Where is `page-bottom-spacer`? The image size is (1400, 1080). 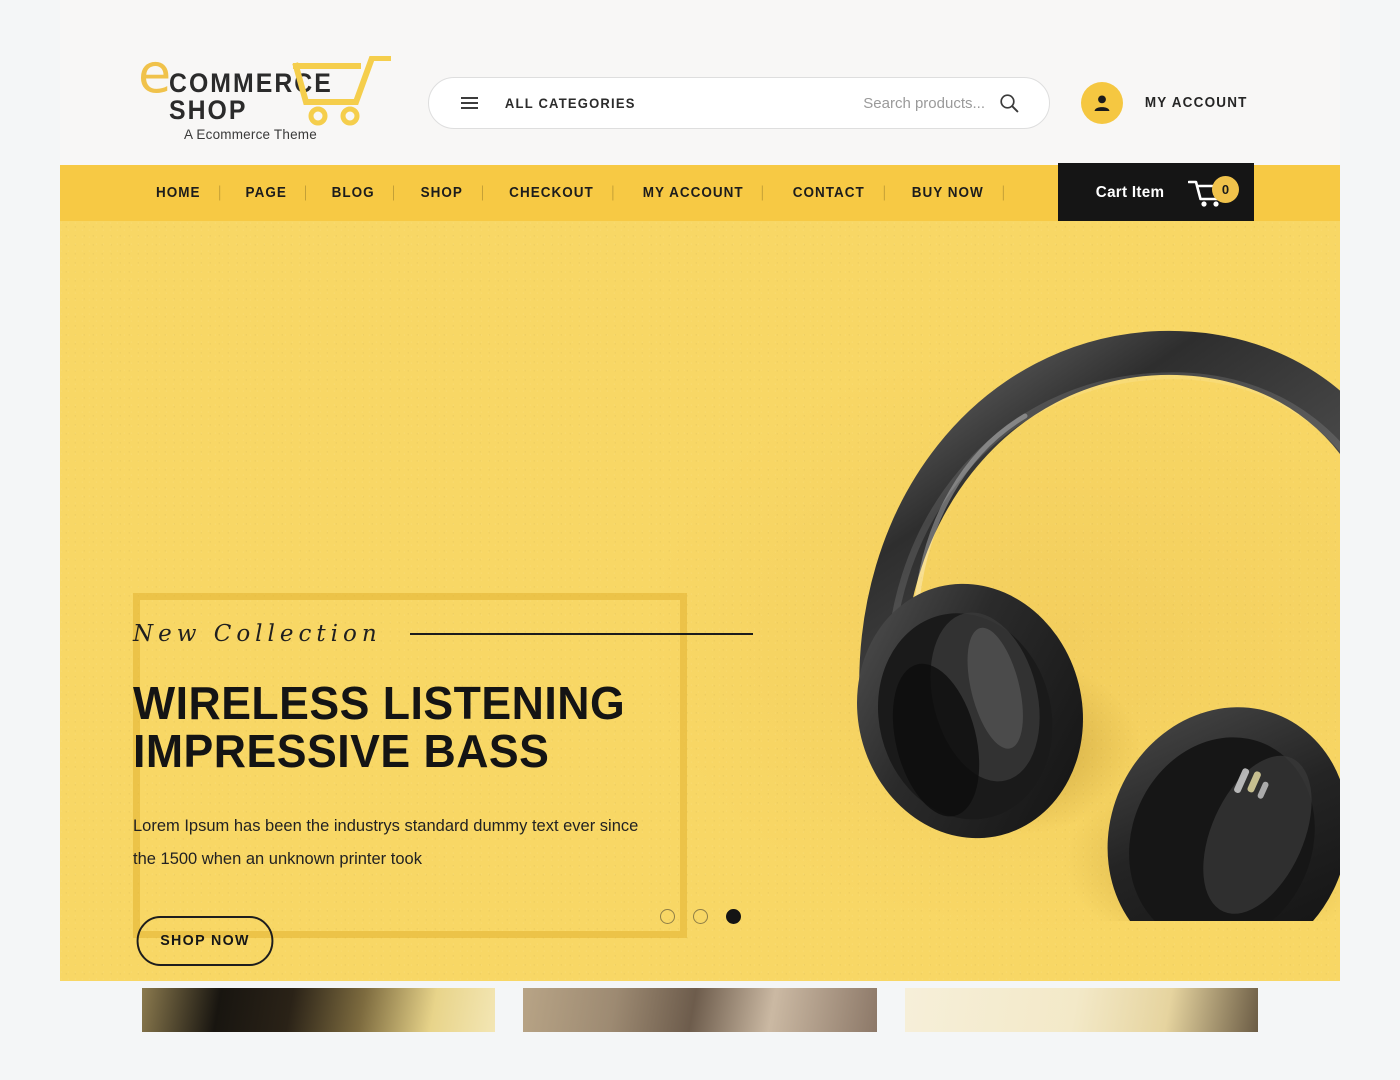
page-bottom-spacer is located at coordinates (700, 1056).